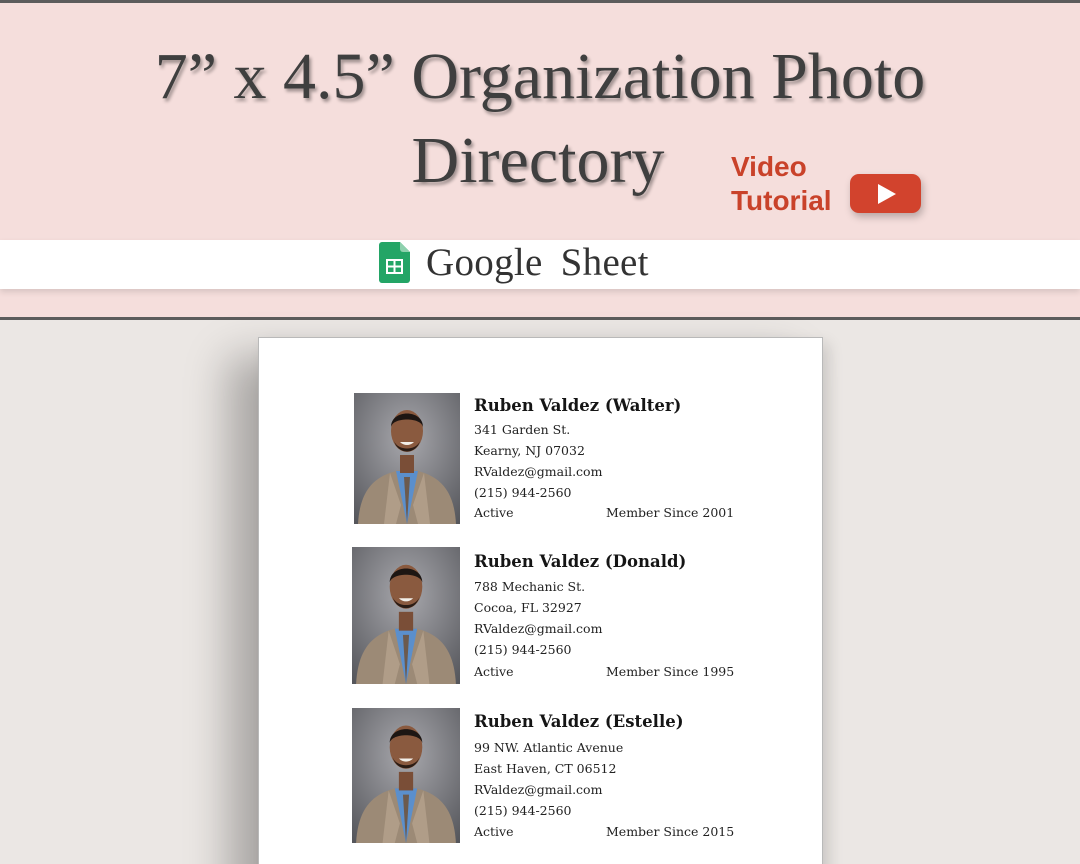 The width and height of the screenshot is (1080, 864). Describe the element at coordinates (549, 747) in the screenshot. I see `member-street: 99 NW. Atlantic Avenue` at that location.